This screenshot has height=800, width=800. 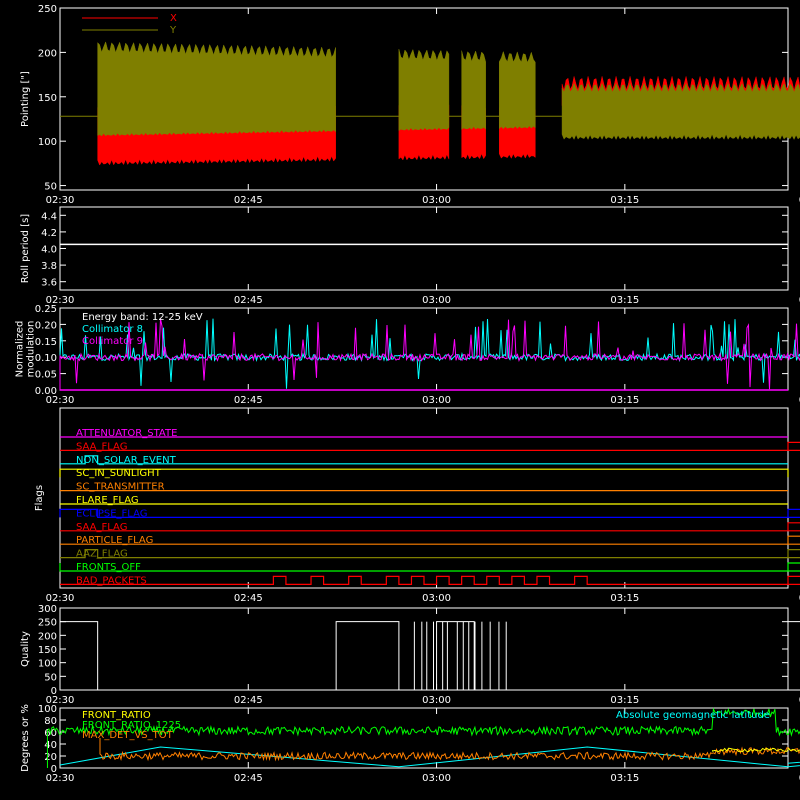 What do you see at coordinates (46, 375) in the screenshot?
I see `y-tick-label: 0.05` at bounding box center [46, 375].